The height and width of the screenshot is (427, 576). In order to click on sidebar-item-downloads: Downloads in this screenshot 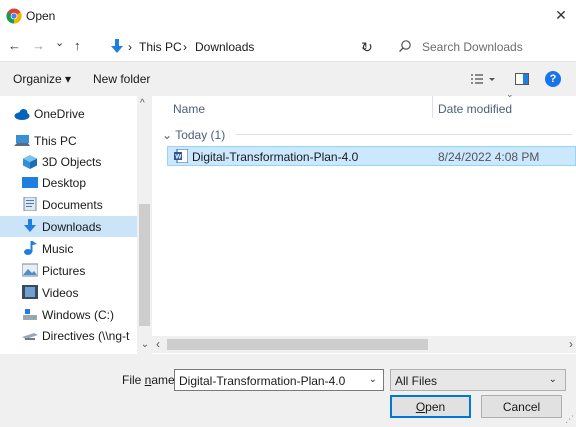, I will do `click(68, 226)`.